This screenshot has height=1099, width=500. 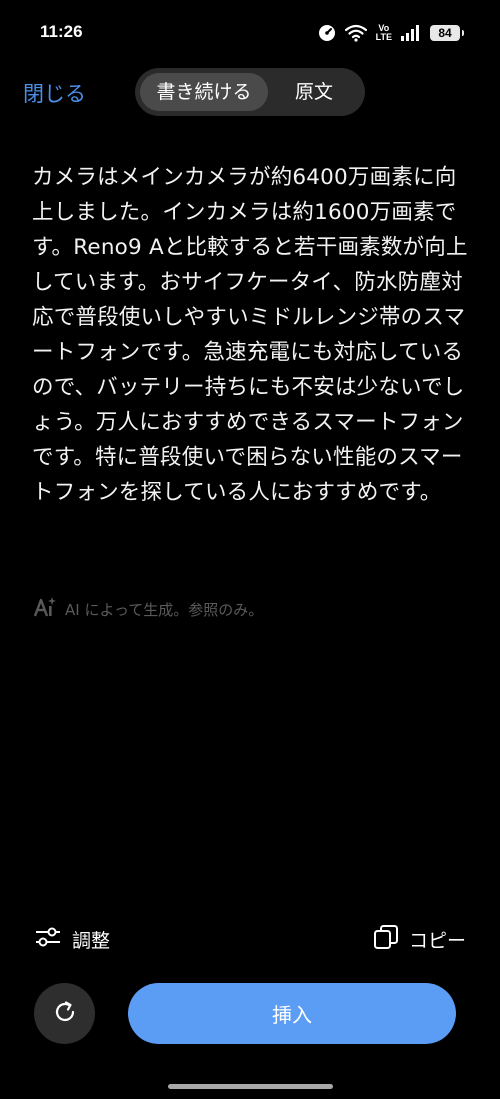 What do you see at coordinates (437, 940) in the screenshot?
I see `copy-label: コピー` at bounding box center [437, 940].